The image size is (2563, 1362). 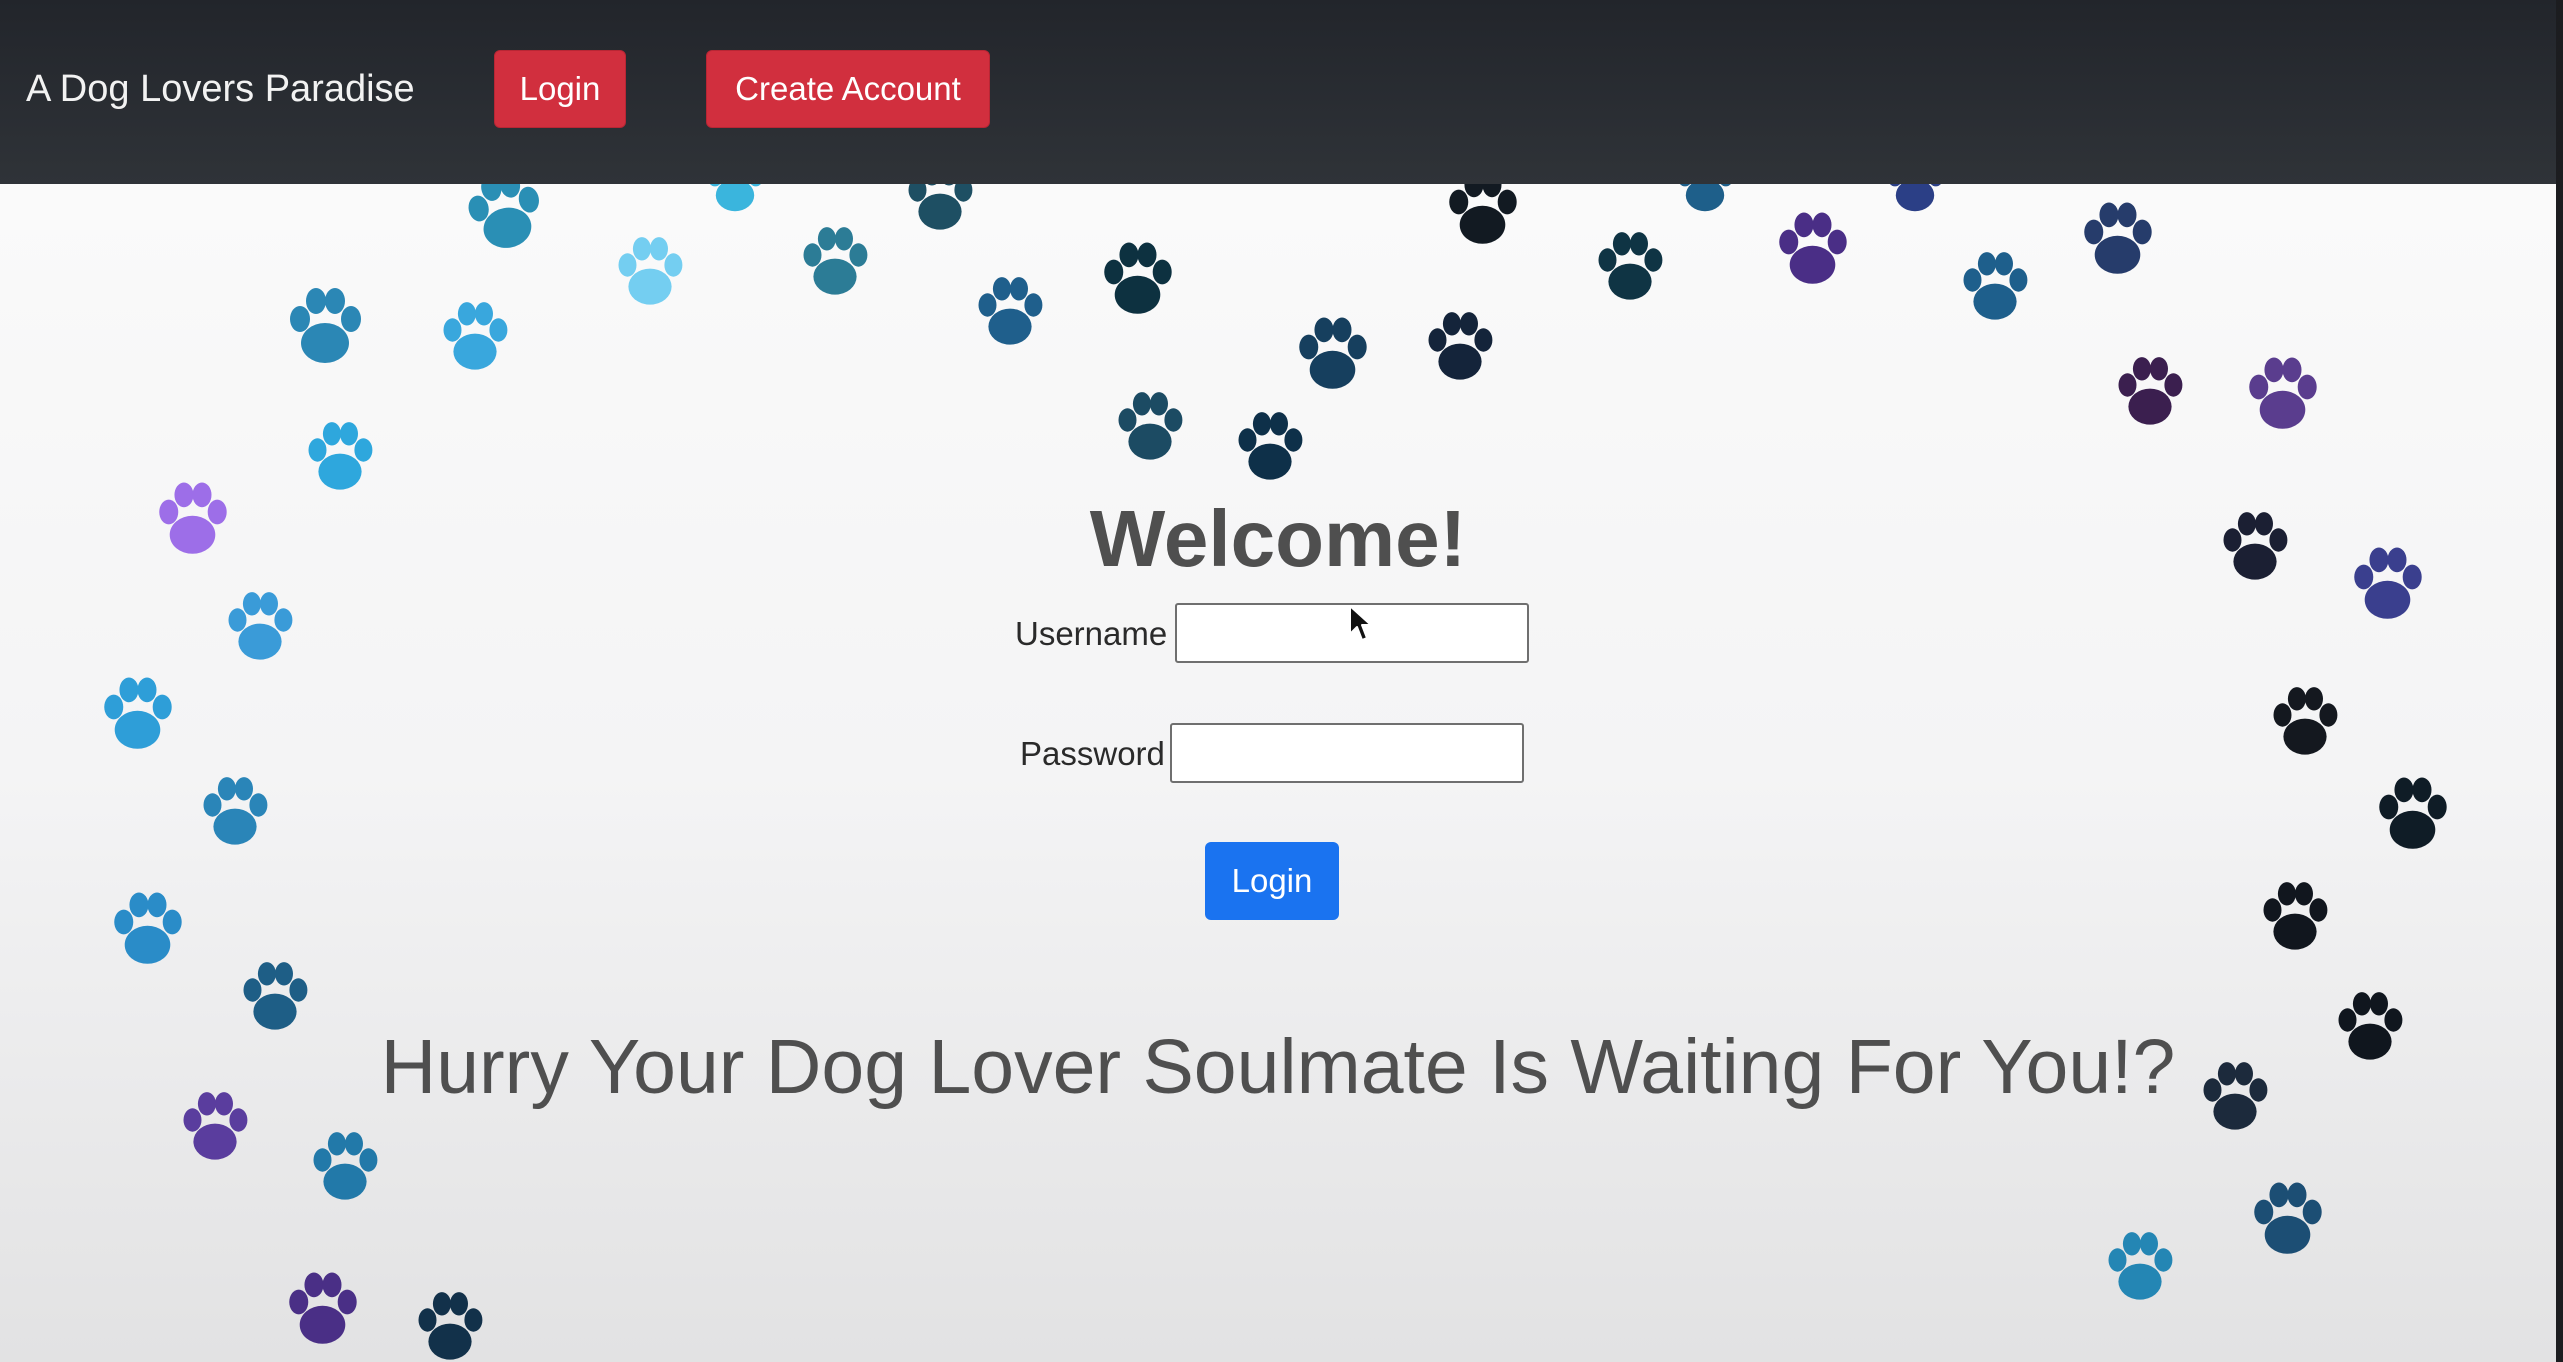 What do you see at coordinates (1092, 753) in the screenshot?
I see `password-label: Password` at bounding box center [1092, 753].